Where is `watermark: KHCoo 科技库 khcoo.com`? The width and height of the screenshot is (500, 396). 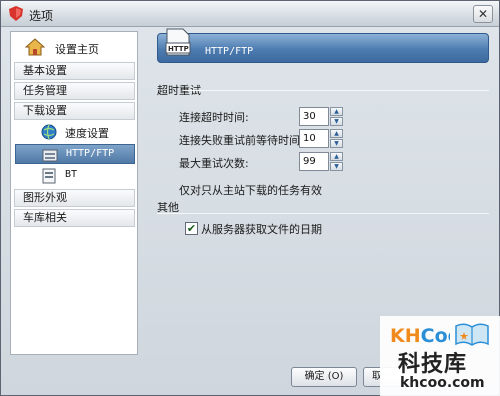 watermark: KHCoo 科技库 khcoo.com is located at coordinates (440, 356).